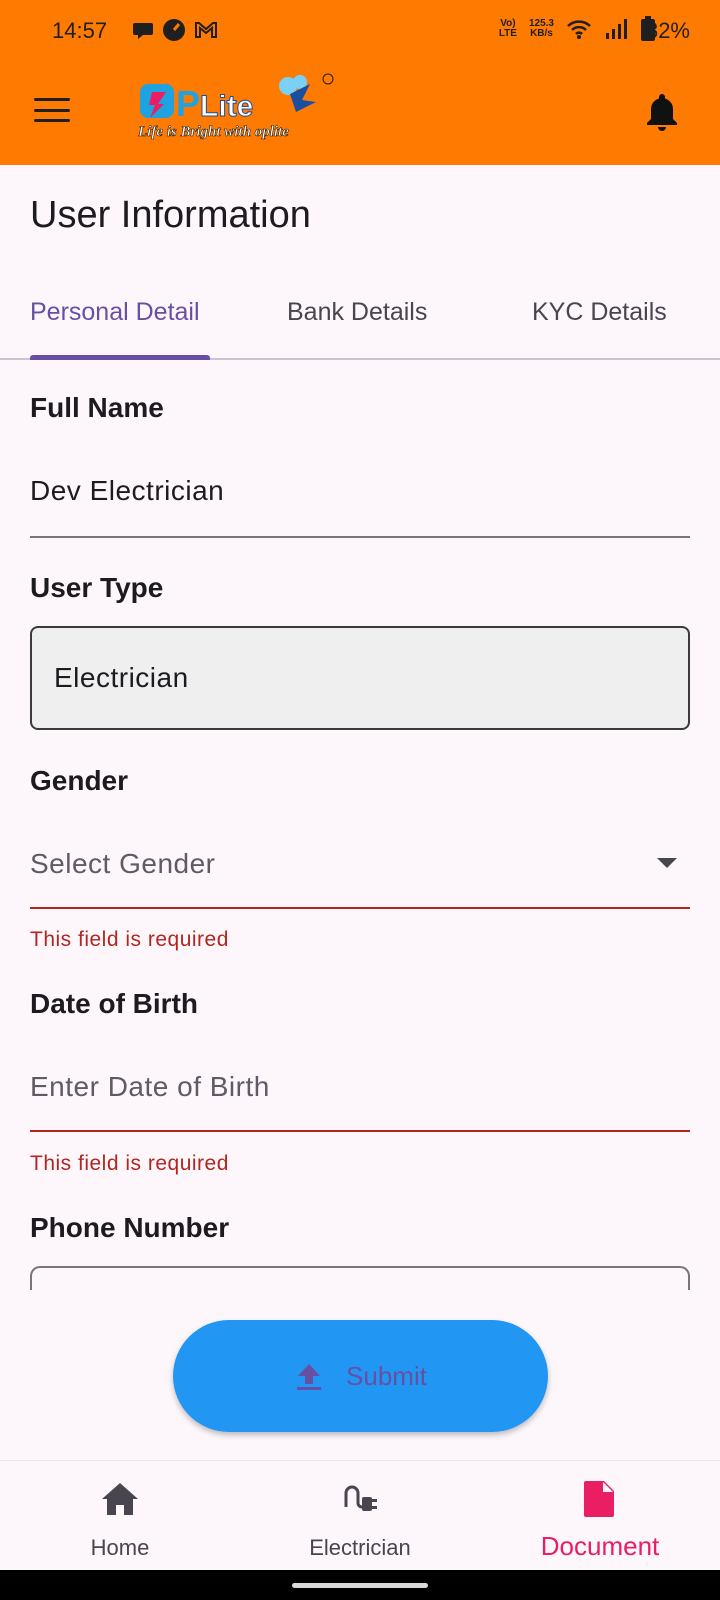  I want to click on phone-input, so click(360, 1278).